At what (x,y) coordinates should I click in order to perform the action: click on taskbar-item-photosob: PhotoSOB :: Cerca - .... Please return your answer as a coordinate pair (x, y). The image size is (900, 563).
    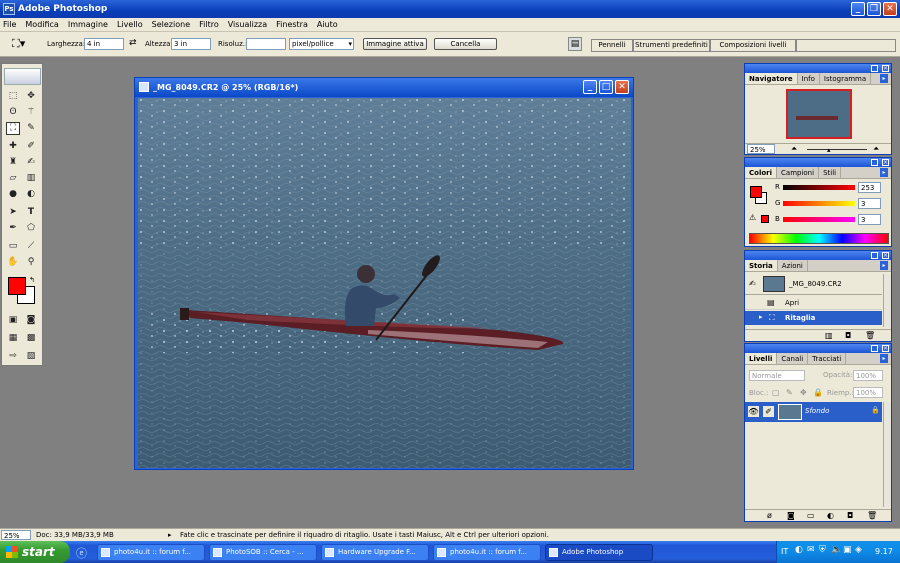
    Looking at the image, I should click on (263, 552).